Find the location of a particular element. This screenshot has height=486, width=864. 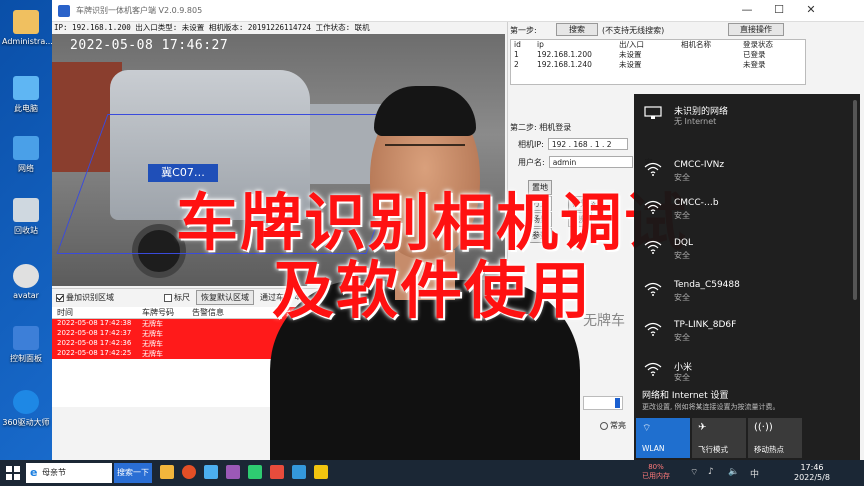

network-settings-link: 网络和 Internet 设置 is located at coordinates (685, 394).